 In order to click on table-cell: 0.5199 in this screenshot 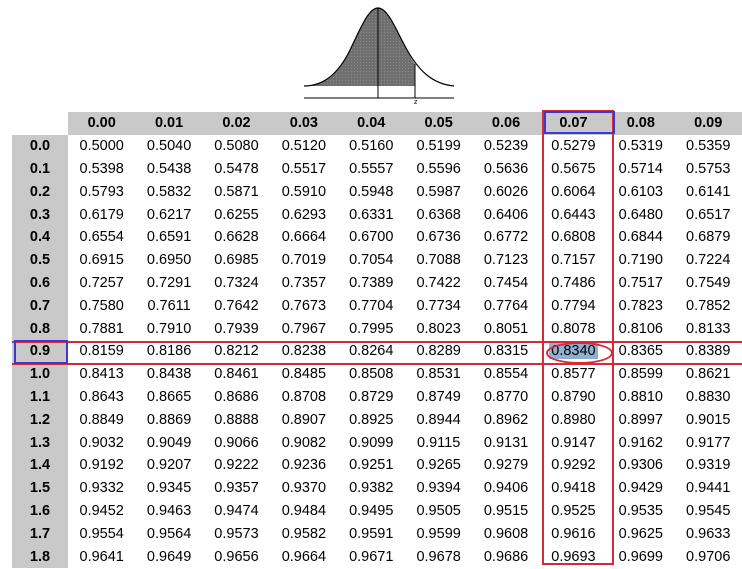, I will do `click(438, 146)`.